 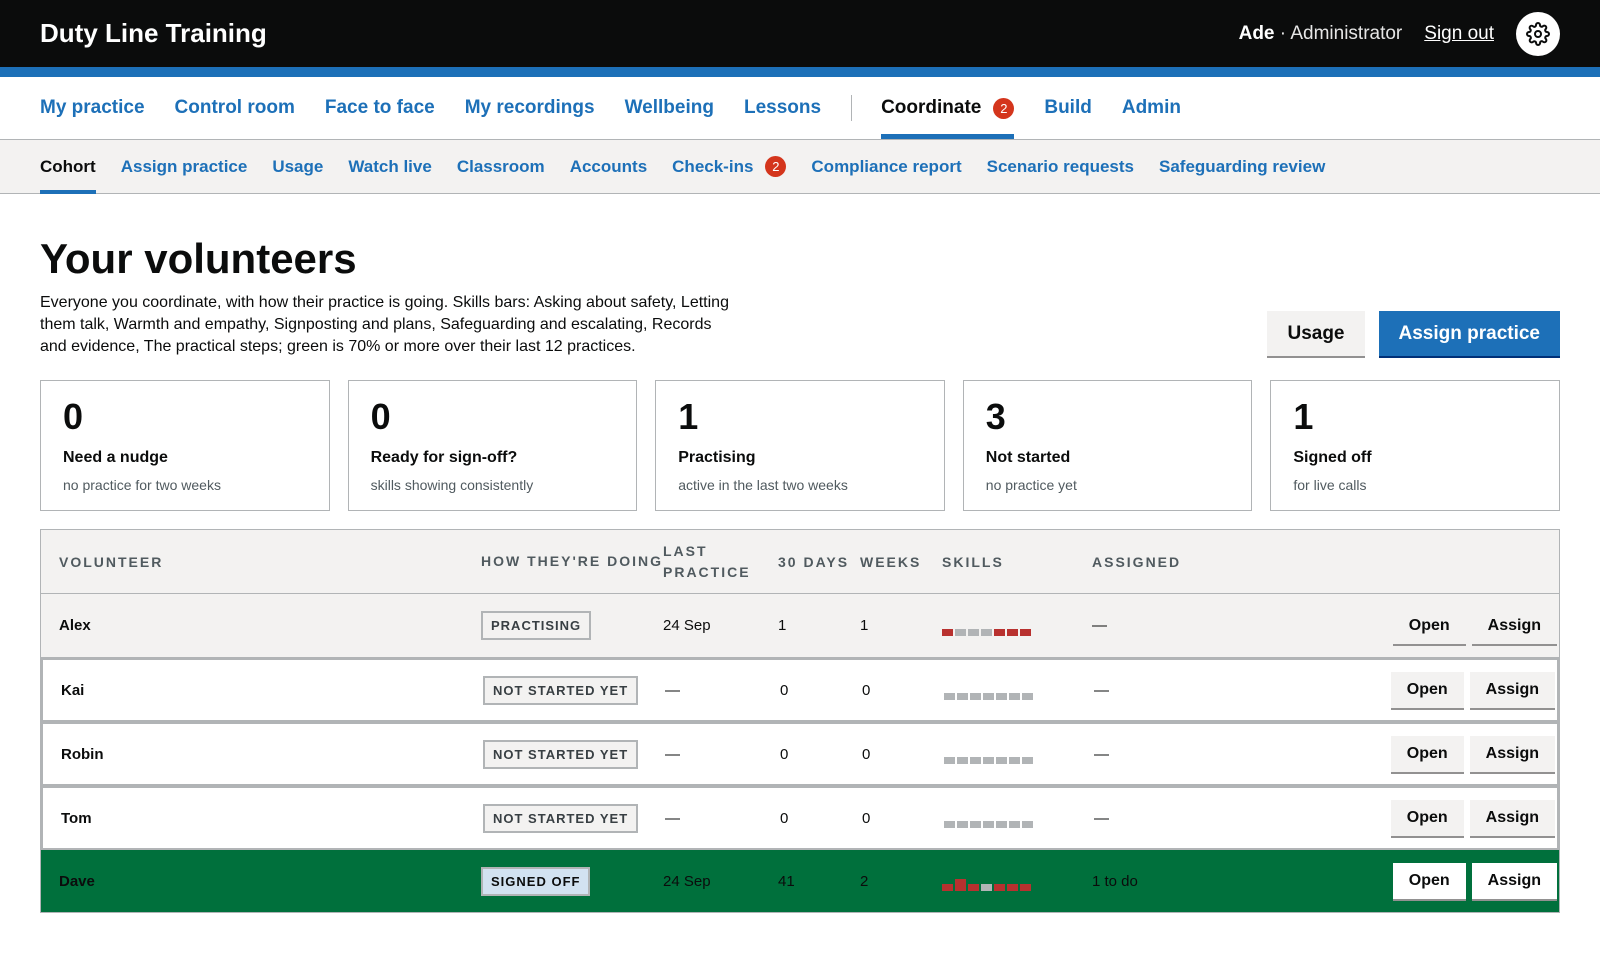 I want to click on nav-admin: Admin, so click(x=1151, y=108).